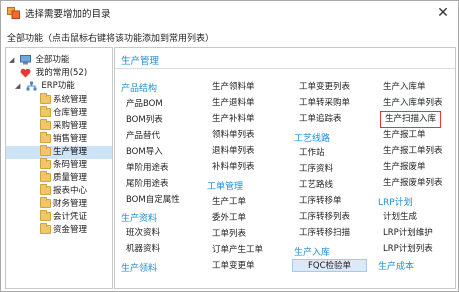  Describe the element at coordinates (58, 86) in the screenshot. I see `erp-label: ERP功能` at that location.